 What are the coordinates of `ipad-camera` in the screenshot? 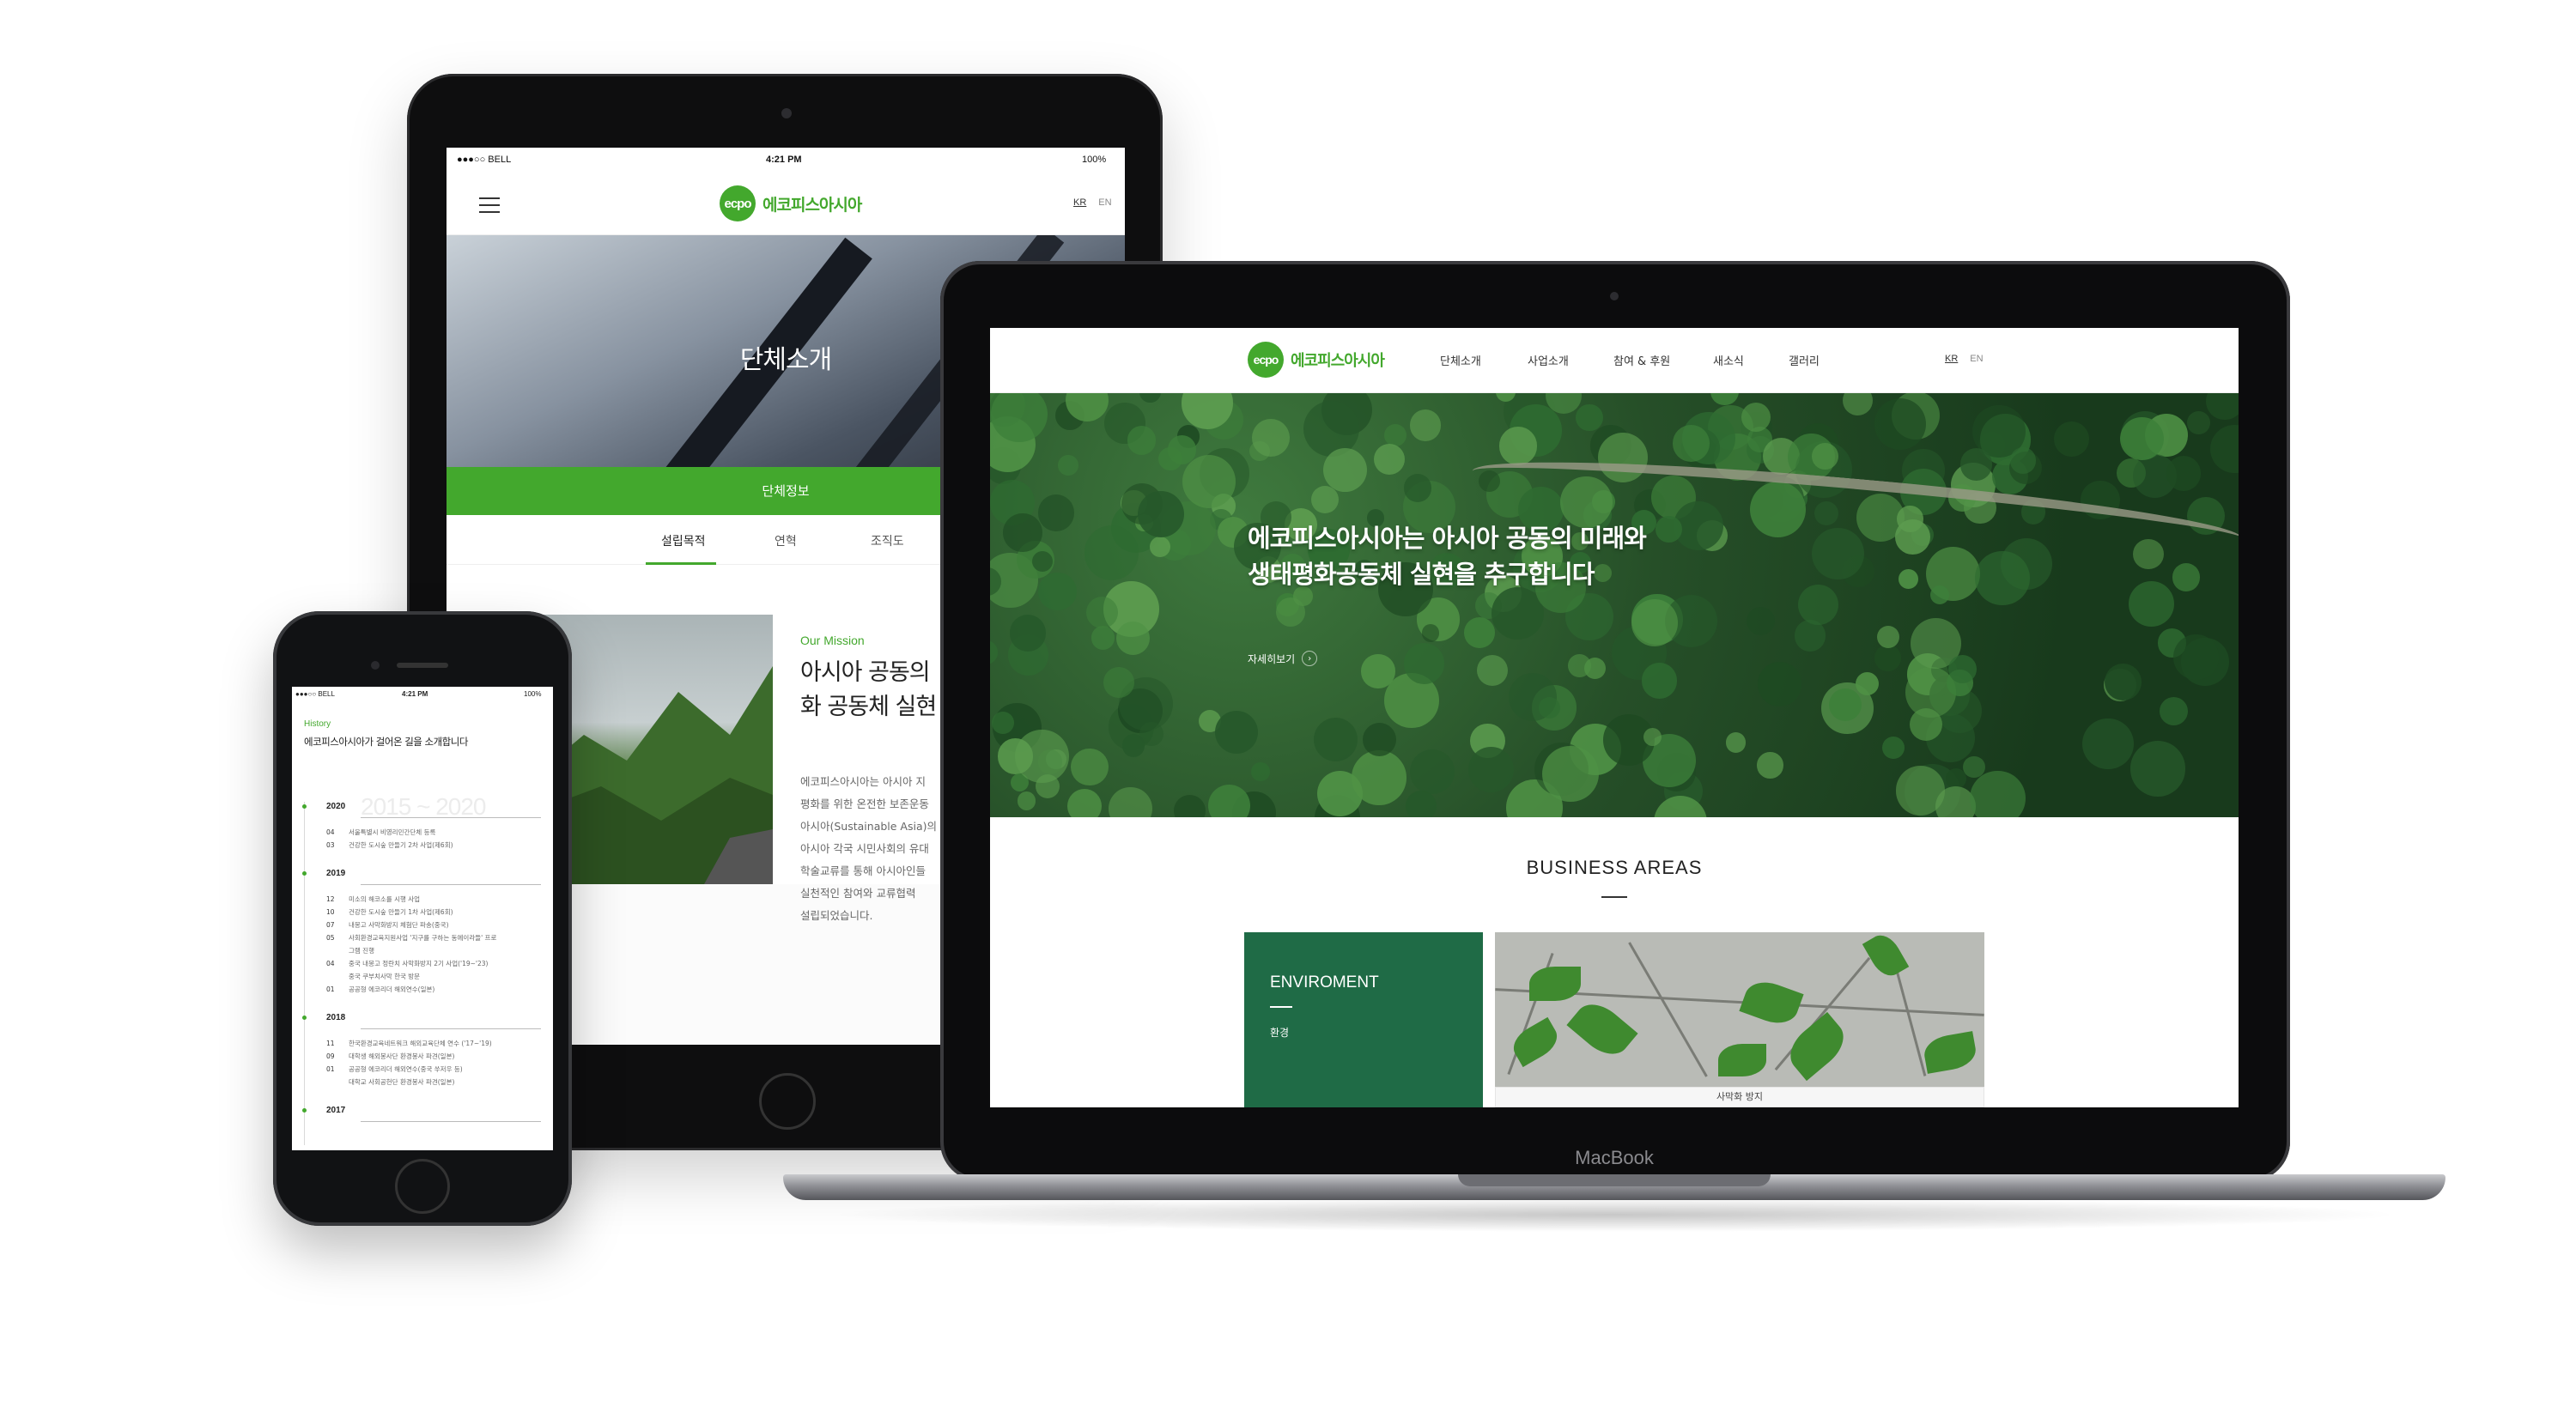 It's located at (786, 113).